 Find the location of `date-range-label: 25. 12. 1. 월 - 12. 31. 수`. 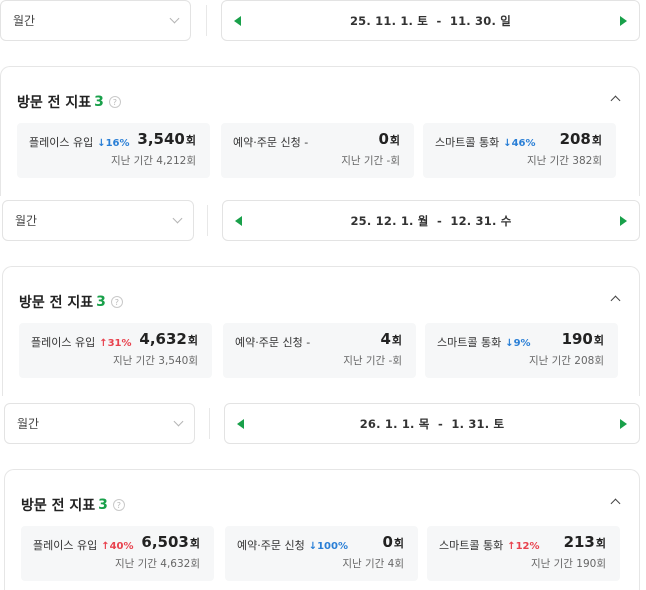

date-range-label: 25. 12. 1. 월 - 12. 31. 수 is located at coordinates (431, 220).